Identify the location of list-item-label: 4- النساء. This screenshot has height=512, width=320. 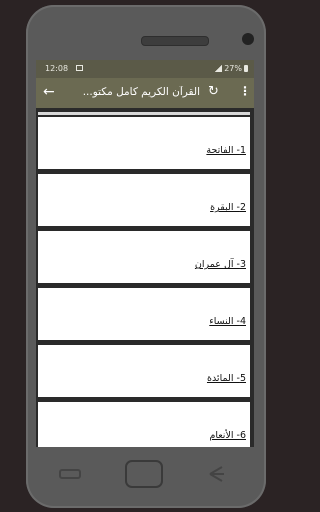
(227, 321).